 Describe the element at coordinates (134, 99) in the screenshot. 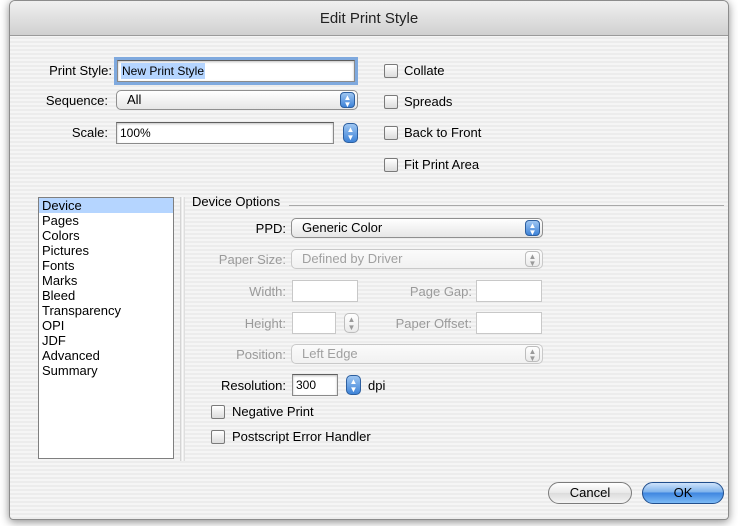

I see `sequence-value: All` at that location.